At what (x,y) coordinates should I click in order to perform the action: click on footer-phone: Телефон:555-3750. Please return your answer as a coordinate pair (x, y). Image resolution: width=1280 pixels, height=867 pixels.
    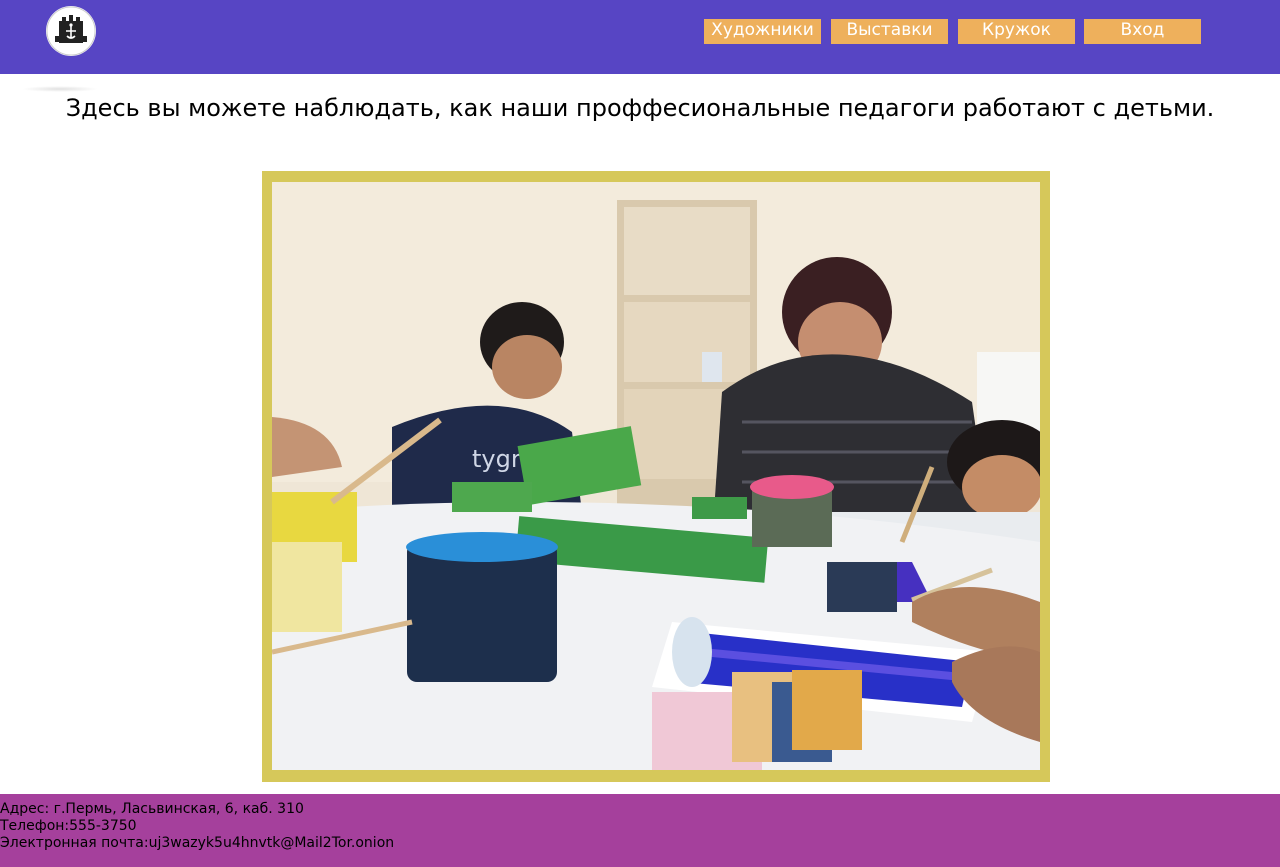
    Looking at the image, I should click on (68, 826).